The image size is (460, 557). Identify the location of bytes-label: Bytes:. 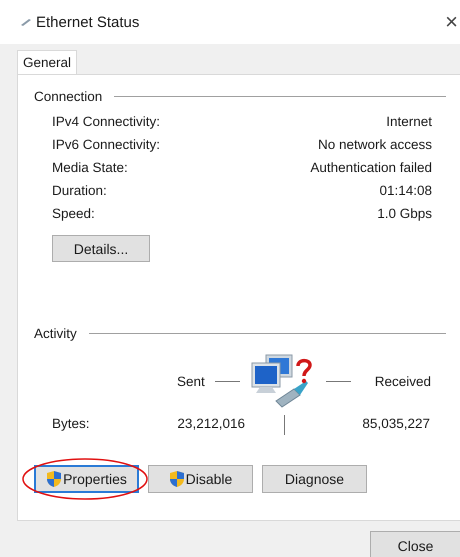
(71, 423).